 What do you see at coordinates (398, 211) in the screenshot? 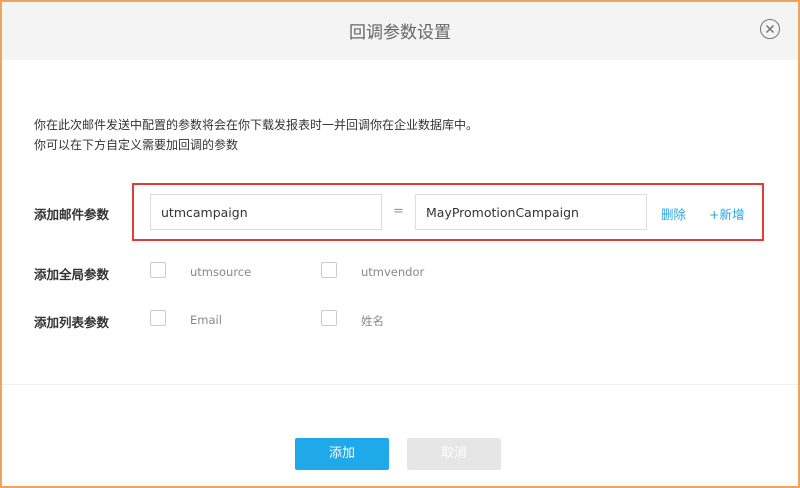
I see `equals-sign: =` at bounding box center [398, 211].